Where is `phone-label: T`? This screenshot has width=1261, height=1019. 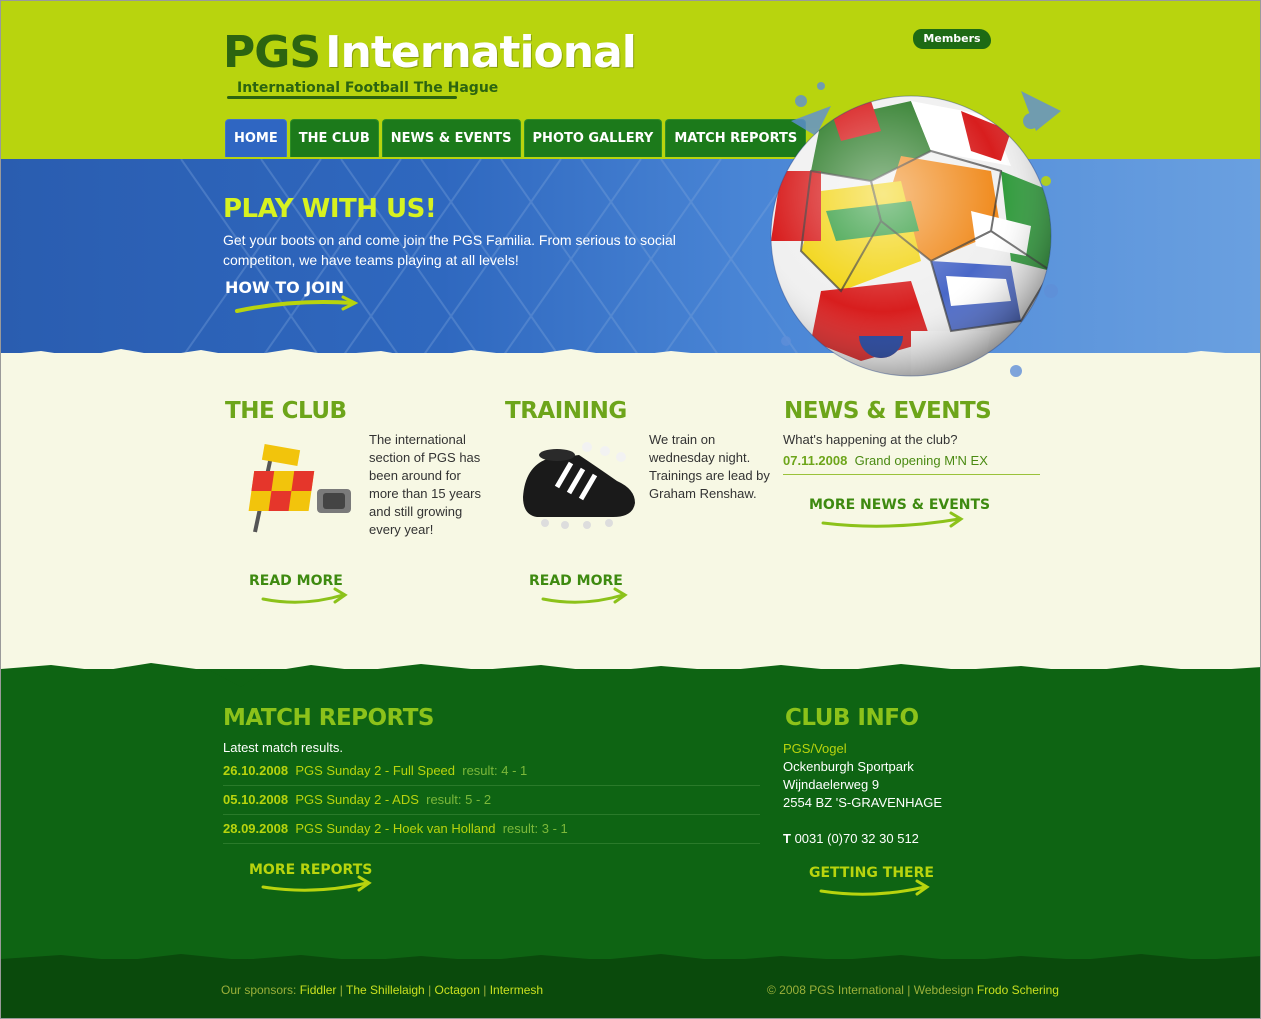
phone-label: T is located at coordinates (787, 838).